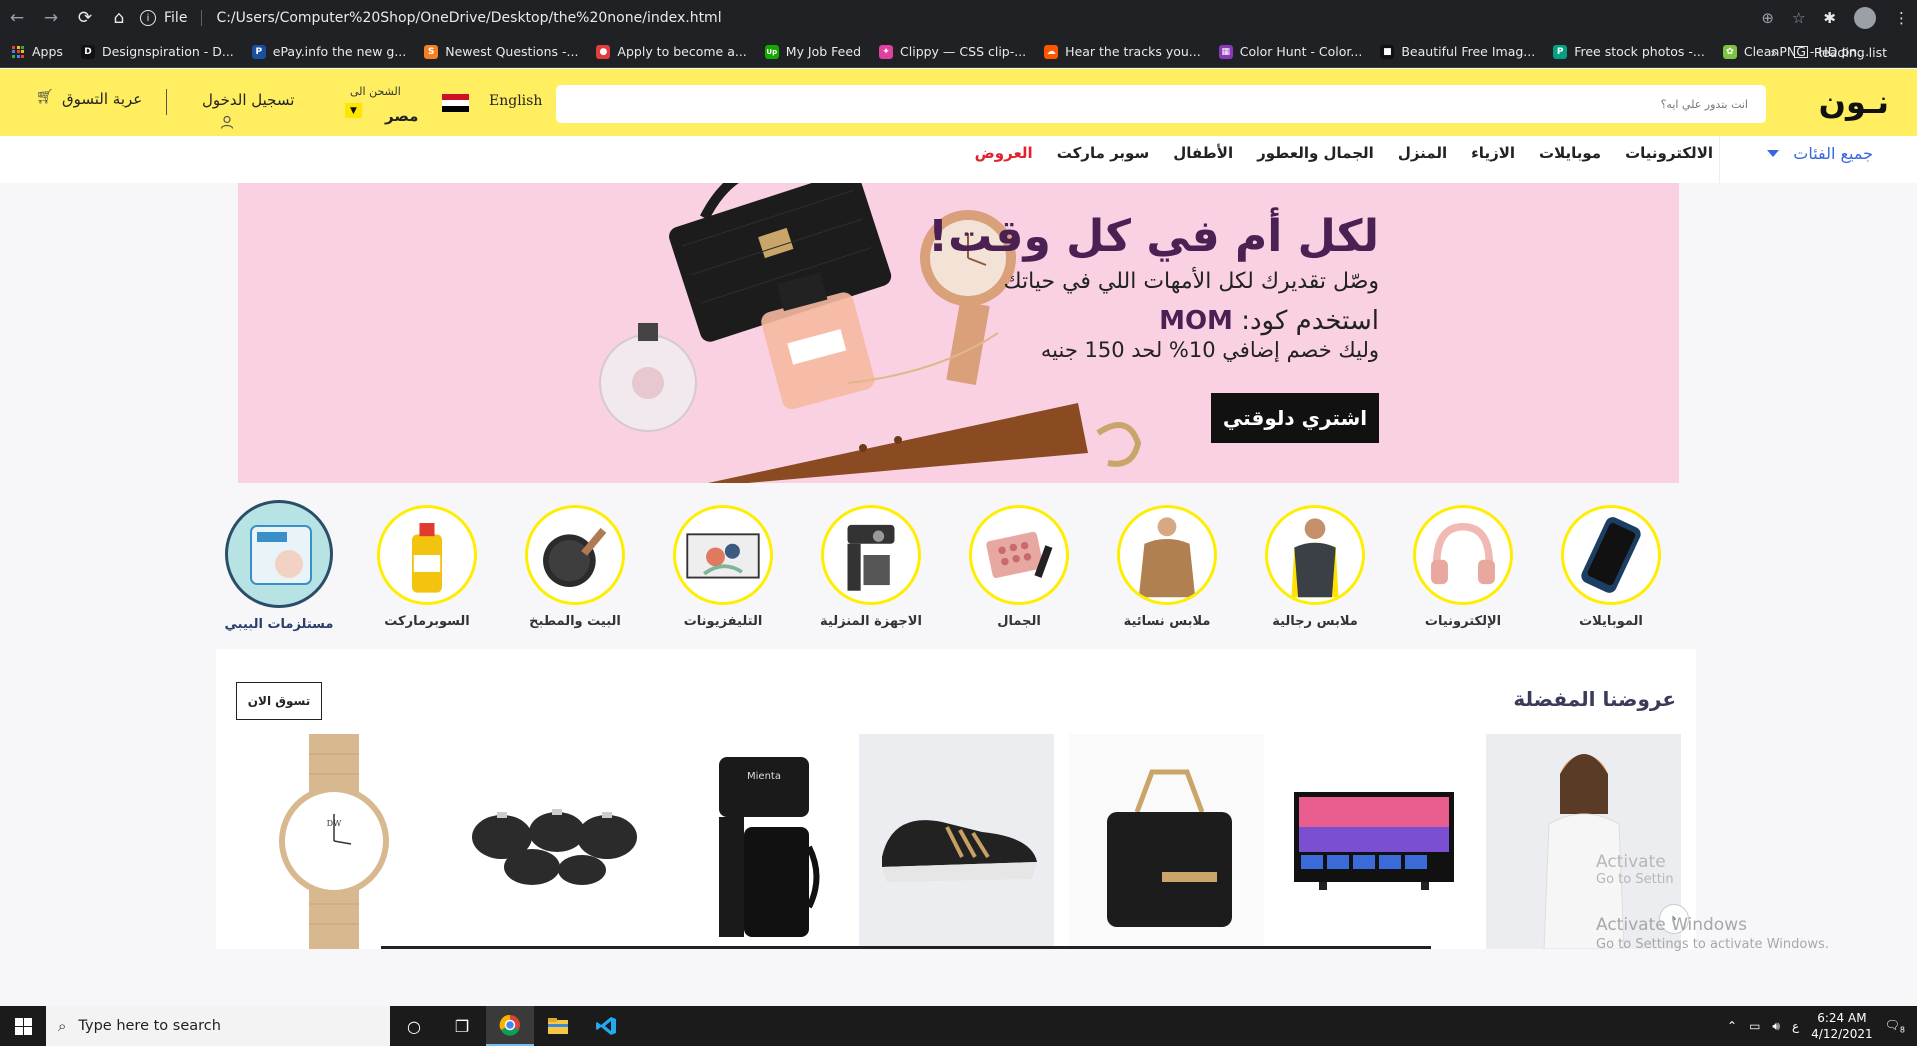 The height and width of the screenshot is (1046, 1917). Describe the element at coordinates (45, 97) in the screenshot. I see `cart-icon: 🛒︎` at that location.